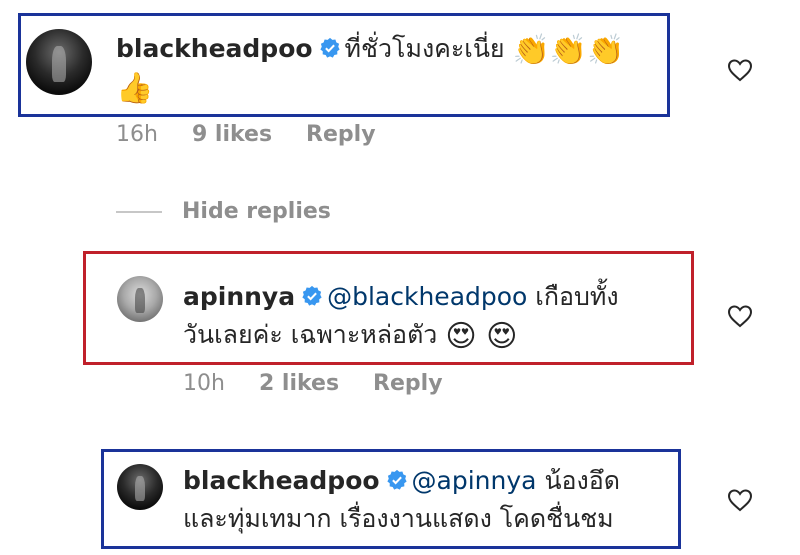 The image size is (800, 555). Describe the element at coordinates (299, 383) in the screenshot. I see `likes-count: 2 likes` at that location.